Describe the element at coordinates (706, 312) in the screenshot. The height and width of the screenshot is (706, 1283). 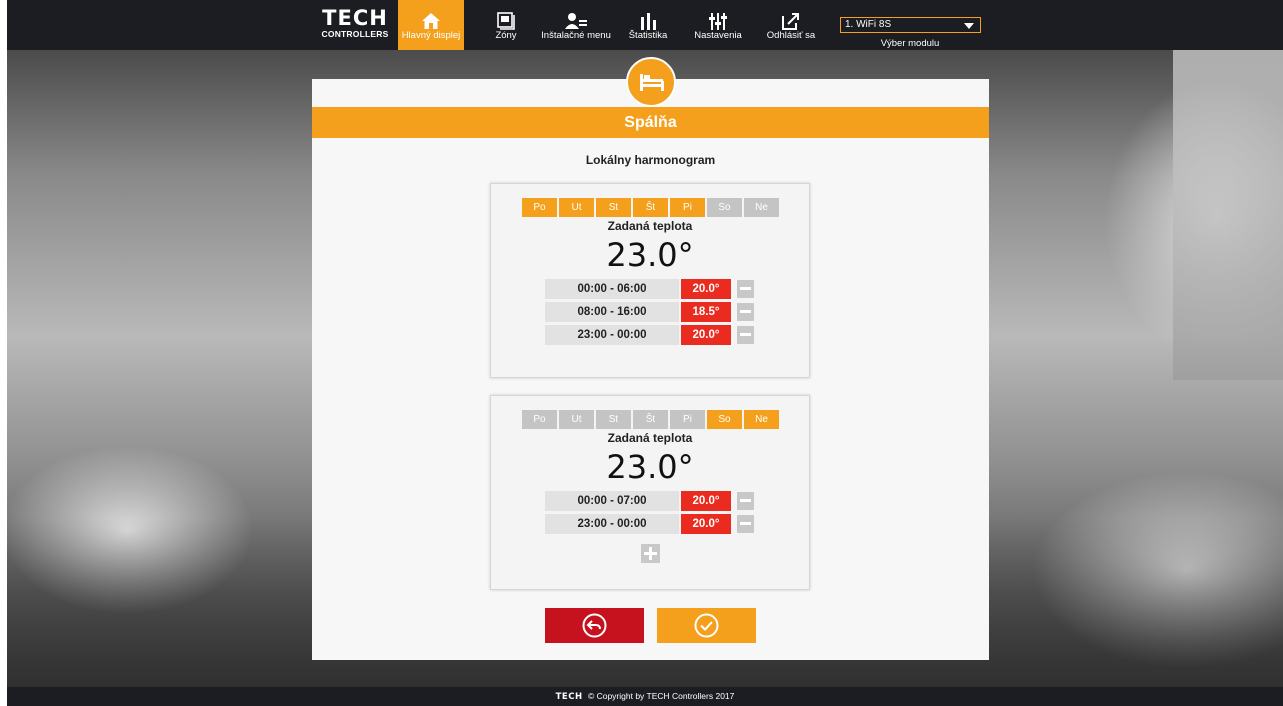
I see `interval-temperature: 18.5°` at that location.